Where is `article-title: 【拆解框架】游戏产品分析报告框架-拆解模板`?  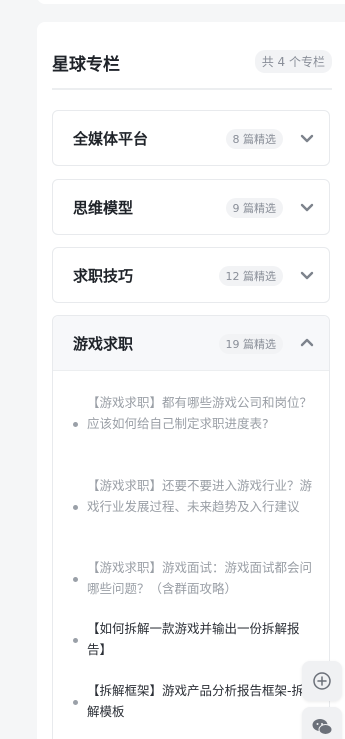
article-title: 【拆解框架】游戏产品分析报告框架-拆解模板 is located at coordinates (196, 701).